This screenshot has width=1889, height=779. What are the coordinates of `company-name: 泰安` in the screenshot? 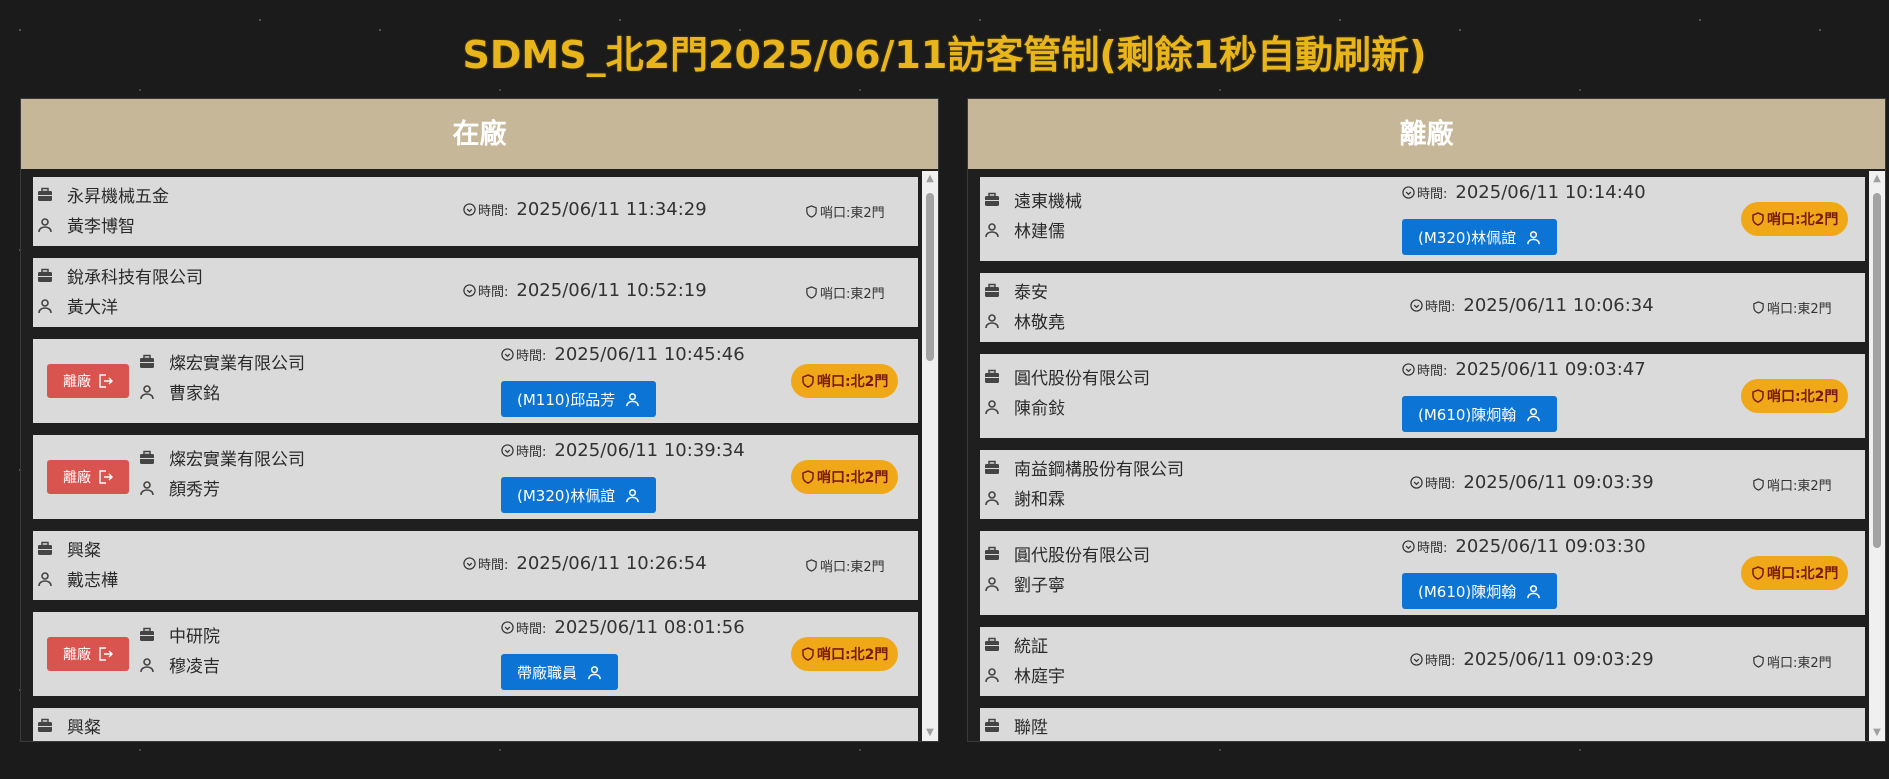 It's located at (1031, 293).